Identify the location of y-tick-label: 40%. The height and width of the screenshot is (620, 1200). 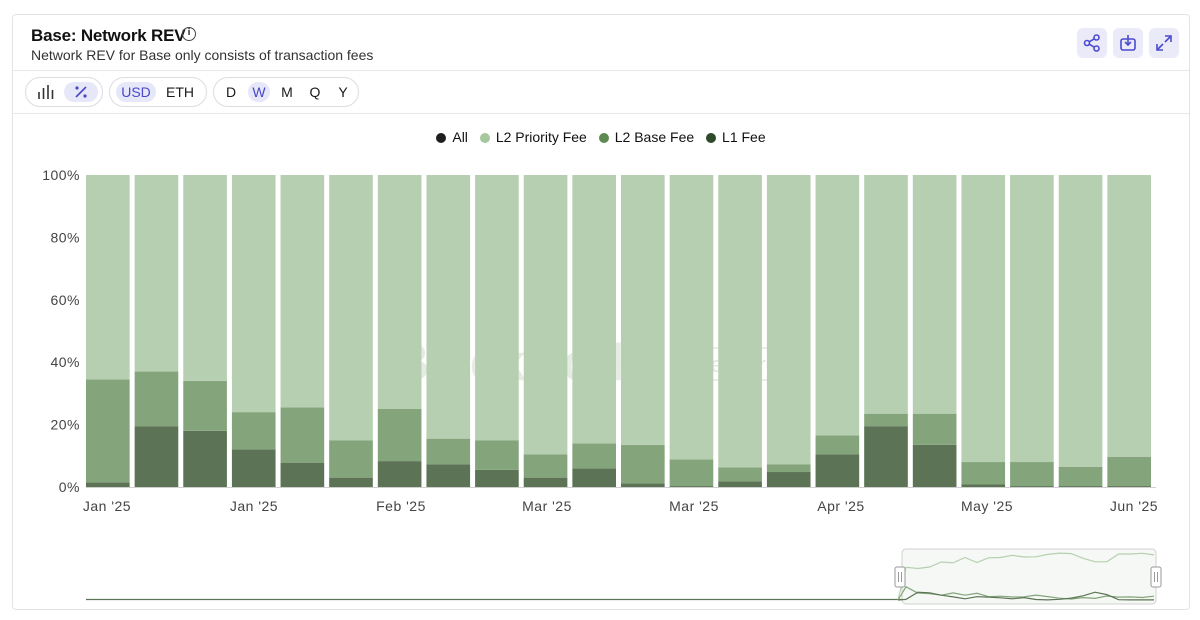
(65, 362).